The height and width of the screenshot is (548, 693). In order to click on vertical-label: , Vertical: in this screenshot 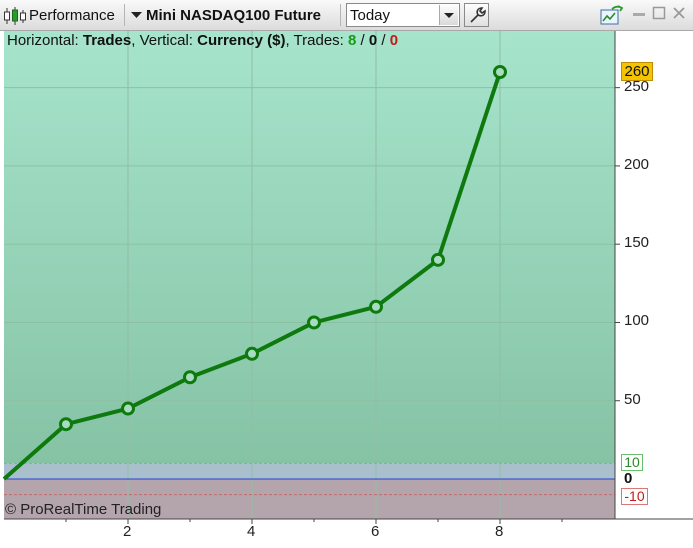, I will do `click(162, 40)`.